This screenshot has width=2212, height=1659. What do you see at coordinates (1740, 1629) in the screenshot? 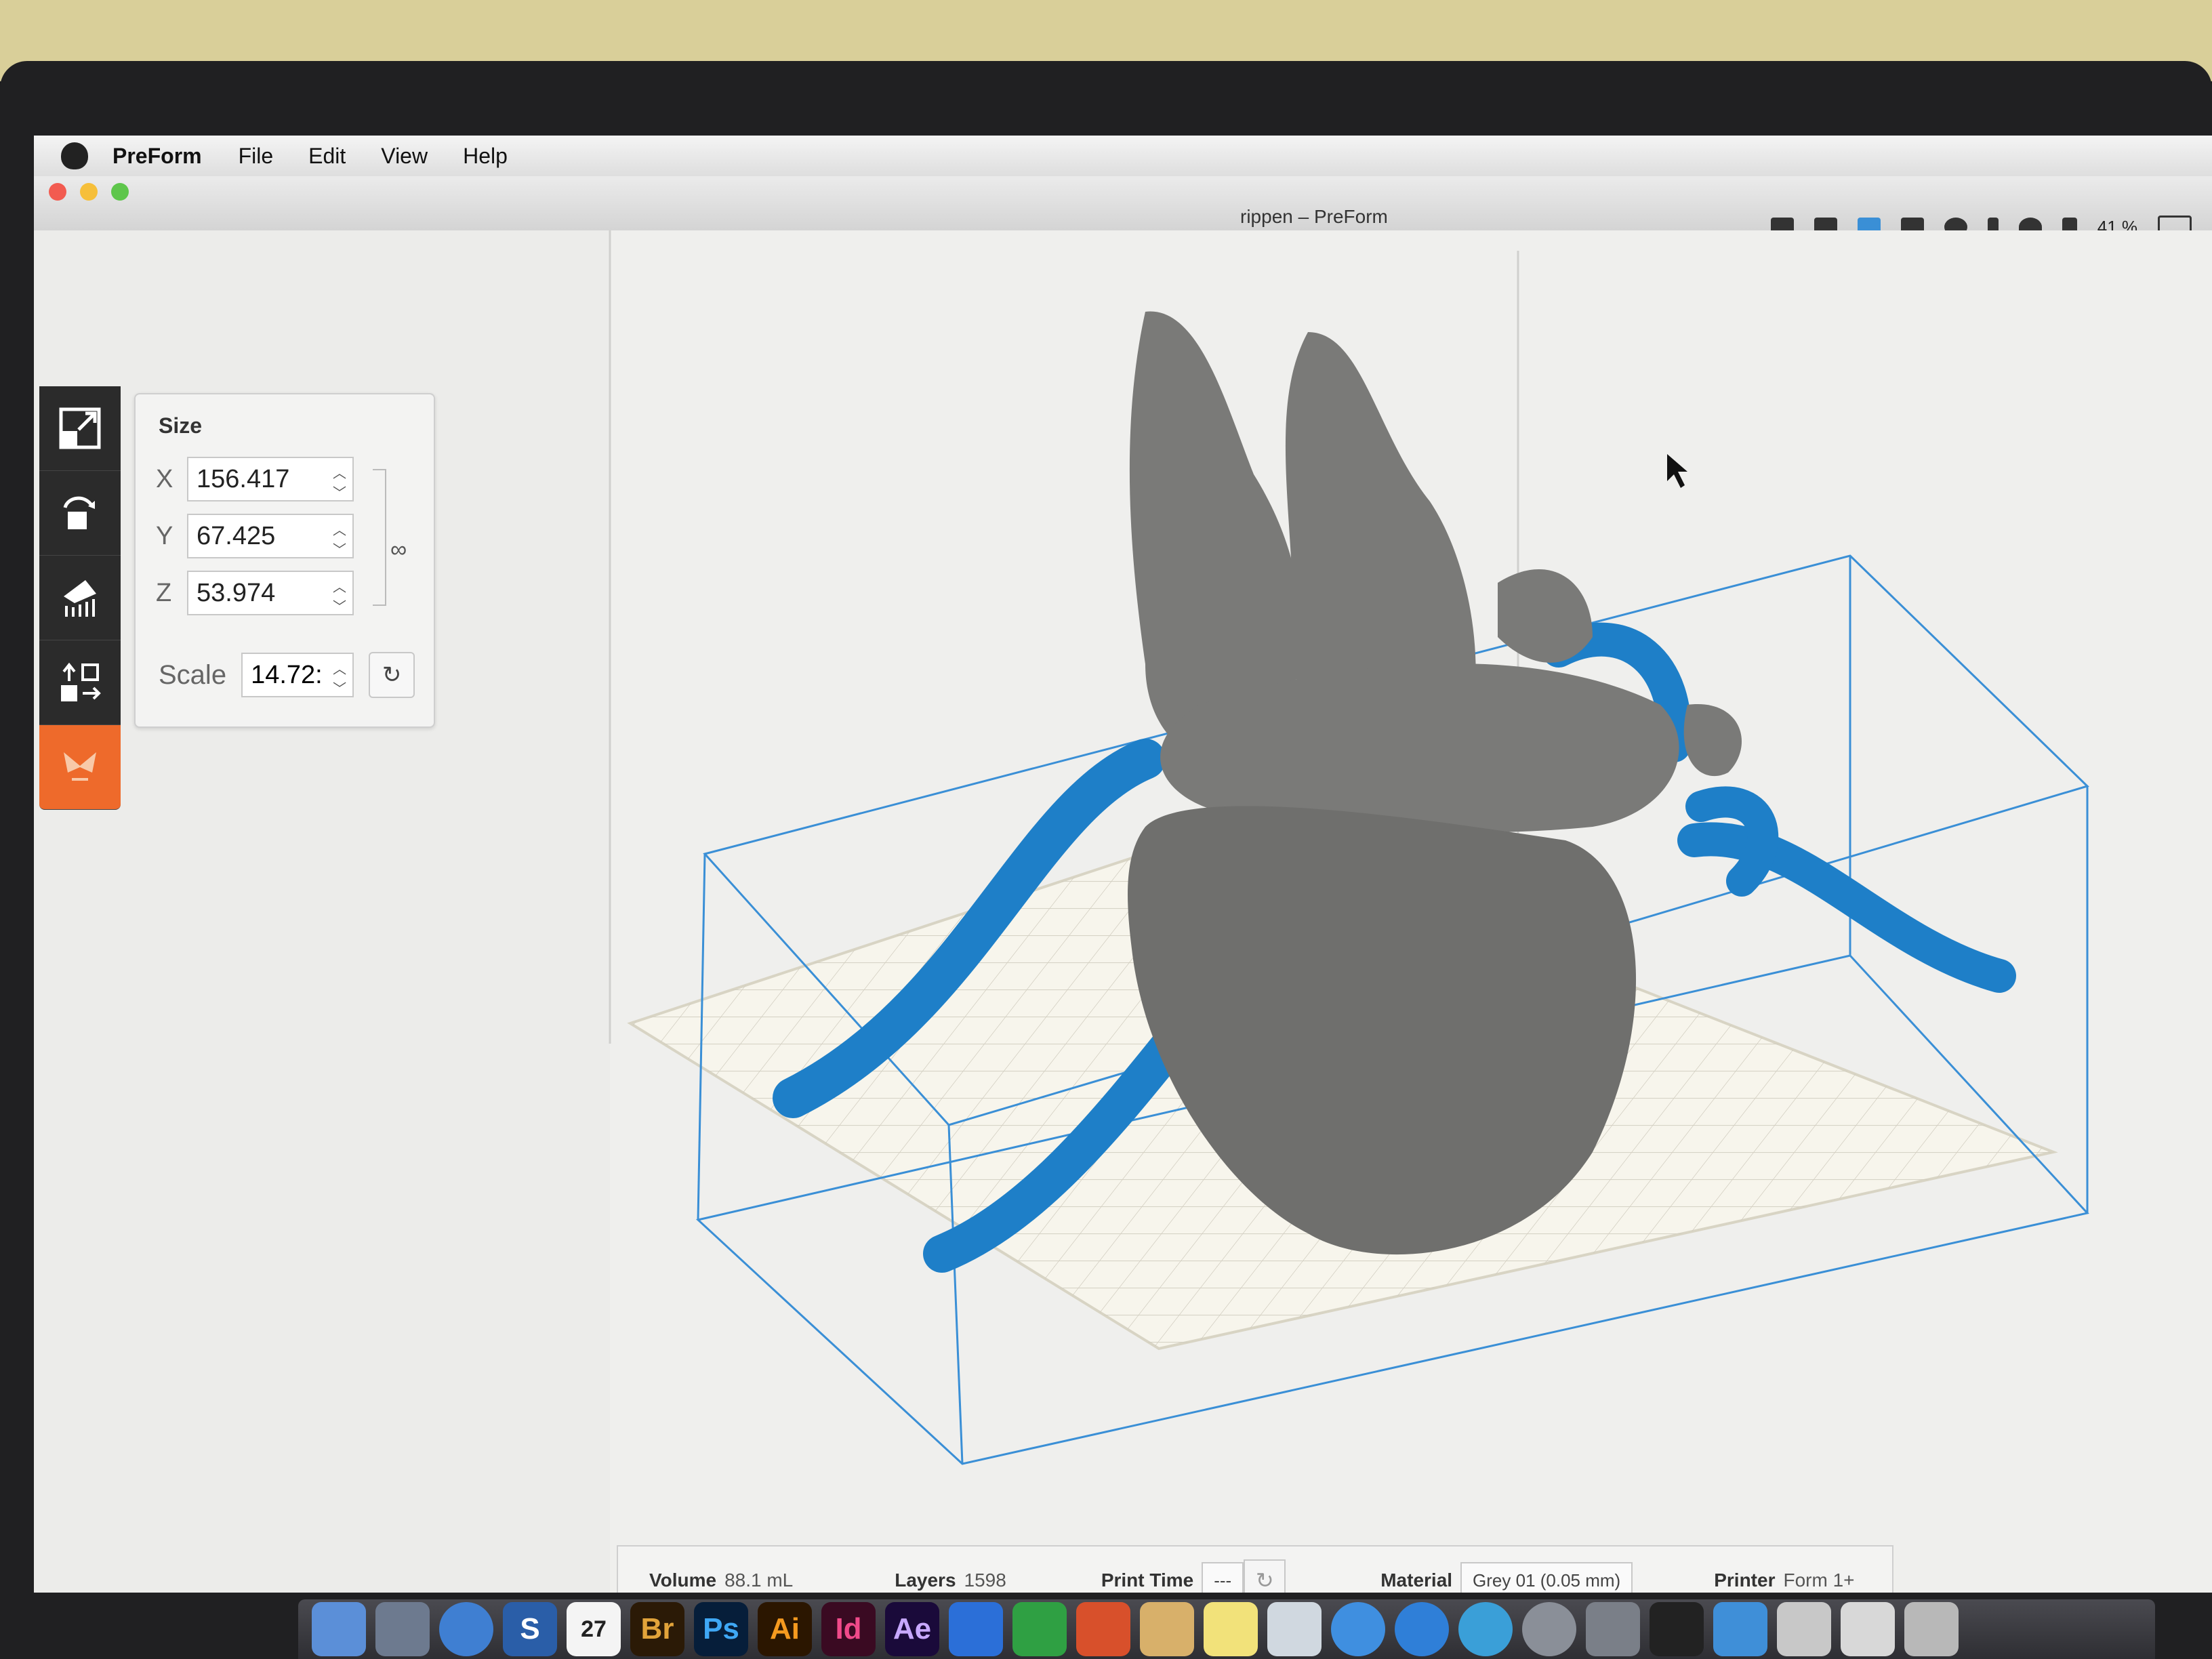
I see `preform-dock-icon` at bounding box center [1740, 1629].